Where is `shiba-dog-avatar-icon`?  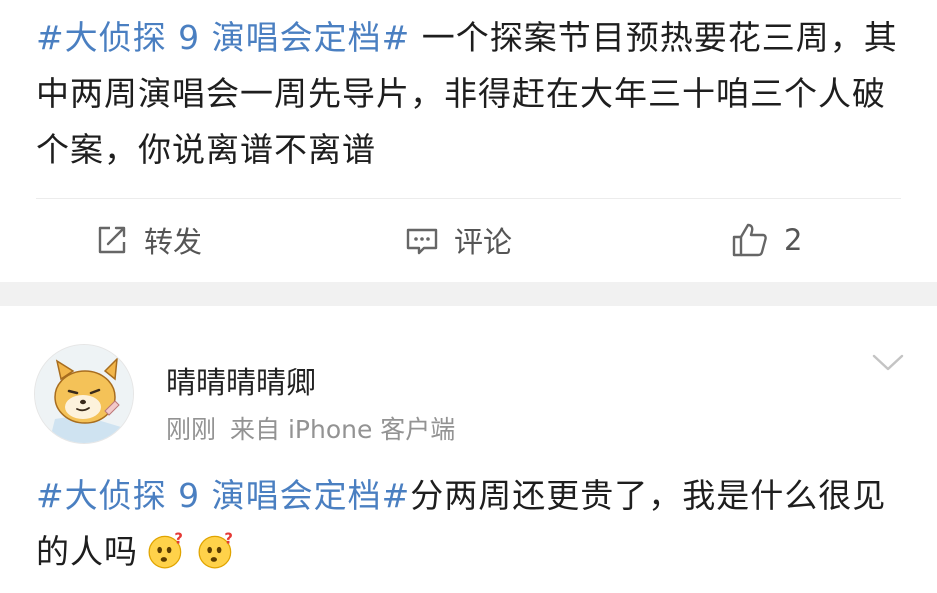 shiba-dog-avatar-icon is located at coordinates (84, 394).